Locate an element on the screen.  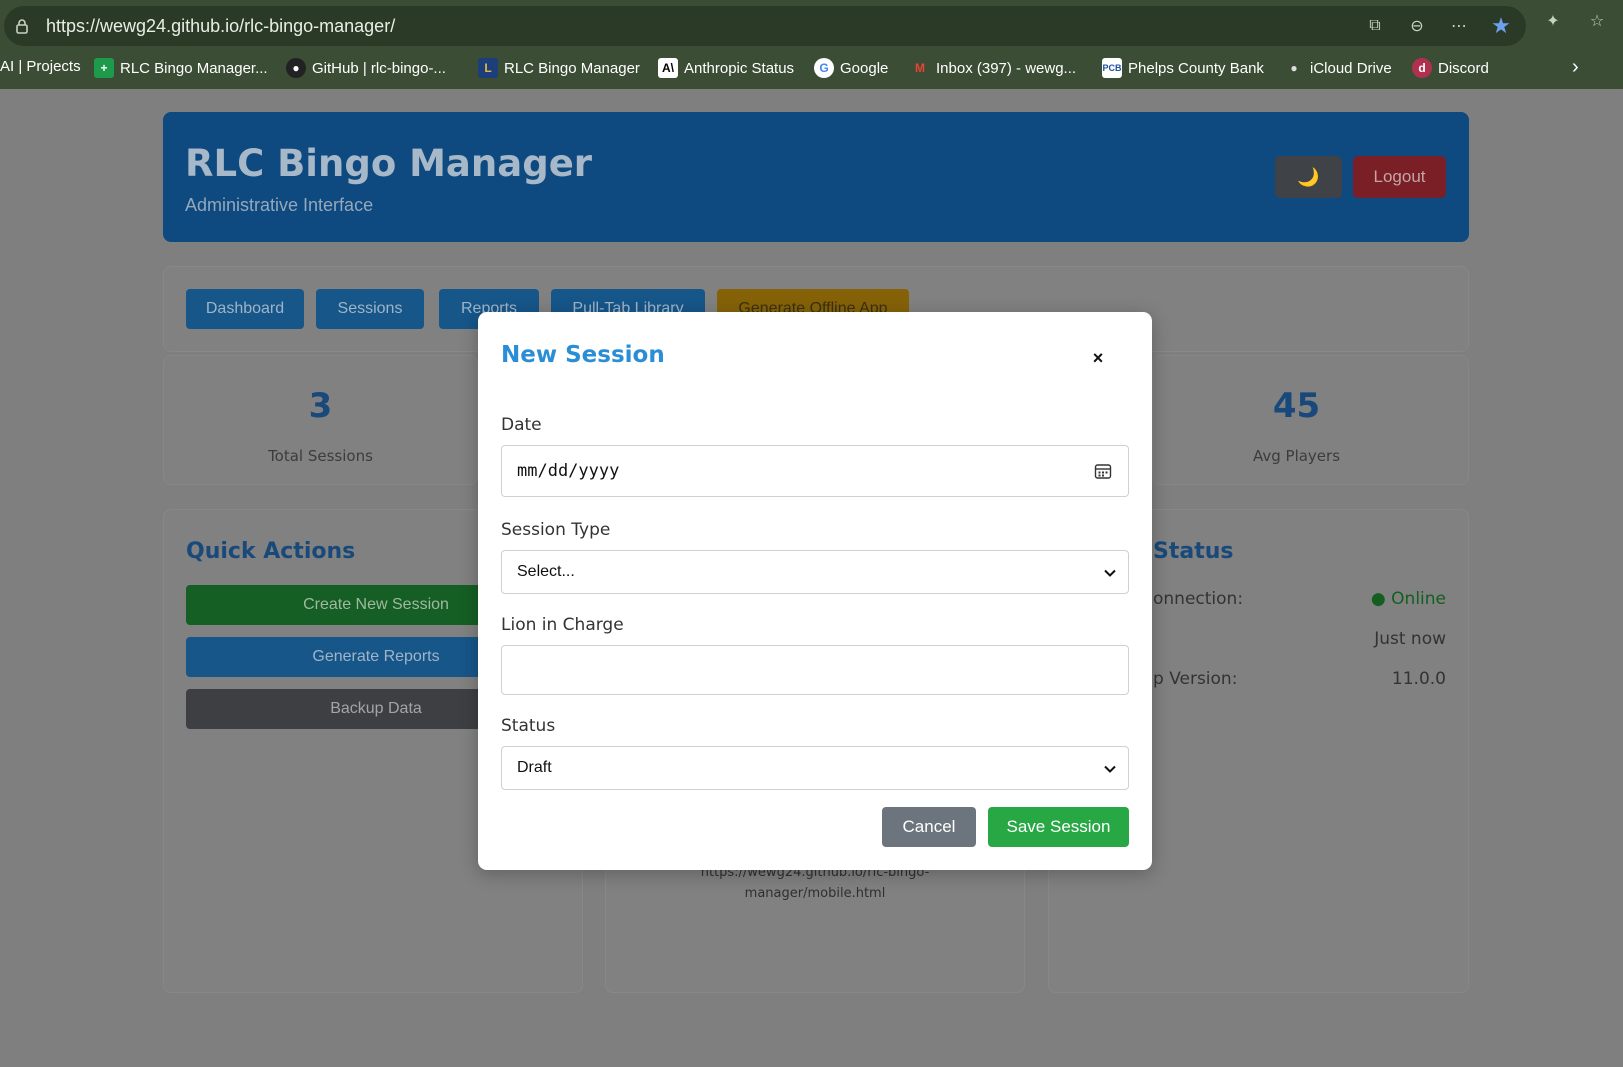
date-label: Date is located at coordinates (521, 425).